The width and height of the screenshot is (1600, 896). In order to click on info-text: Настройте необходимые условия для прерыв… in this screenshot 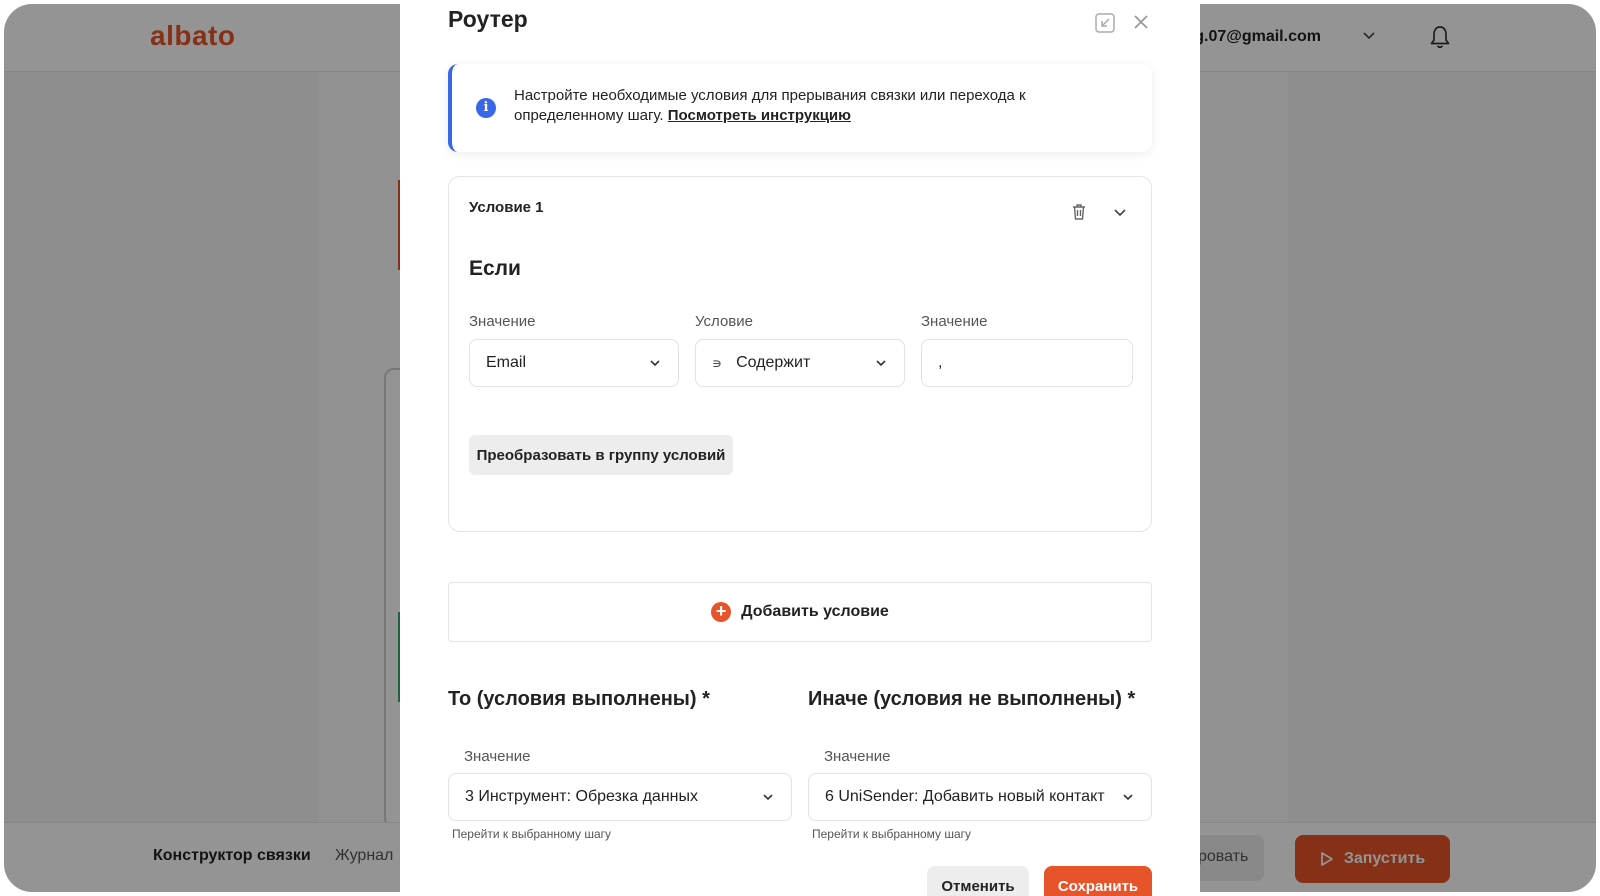, I will do `click(814, 106)`.